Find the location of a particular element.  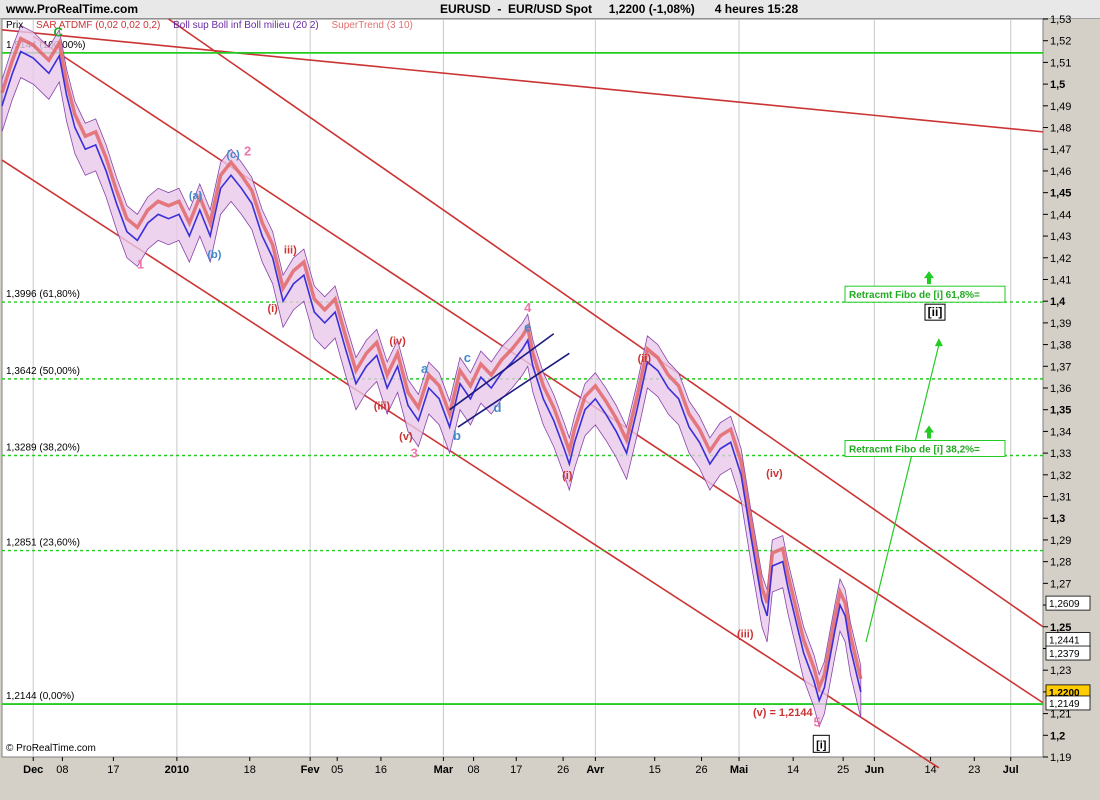

fibo-level-label: 1,3289 (38,20%) is located at coordinates (43, 448).